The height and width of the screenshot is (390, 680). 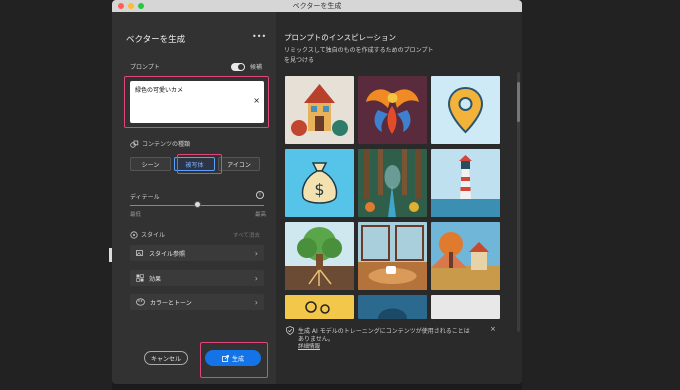 What do you see at coordinates (237, 359) in the screenshot?
I see `generate-label: 生成` at bounding box center [237, 359].